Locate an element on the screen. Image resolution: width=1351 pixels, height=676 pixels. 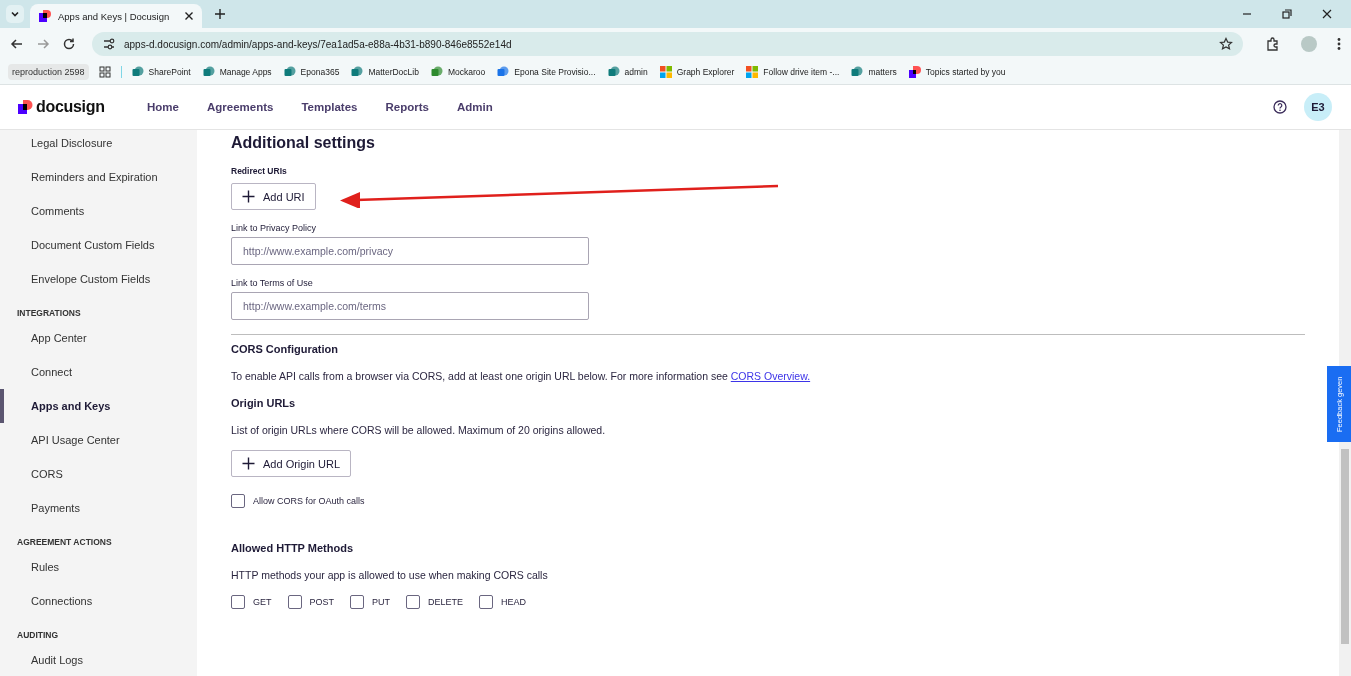
nav-link: Reports is located at coordinates (407, 107).